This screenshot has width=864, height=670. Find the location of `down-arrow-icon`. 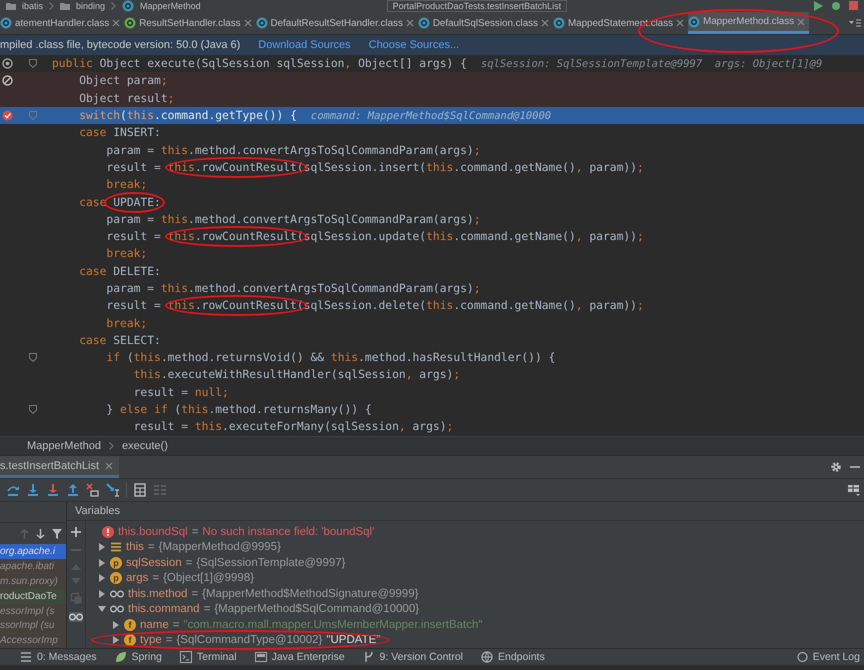

down-arrow-icon is located at coordinates (40, 533).